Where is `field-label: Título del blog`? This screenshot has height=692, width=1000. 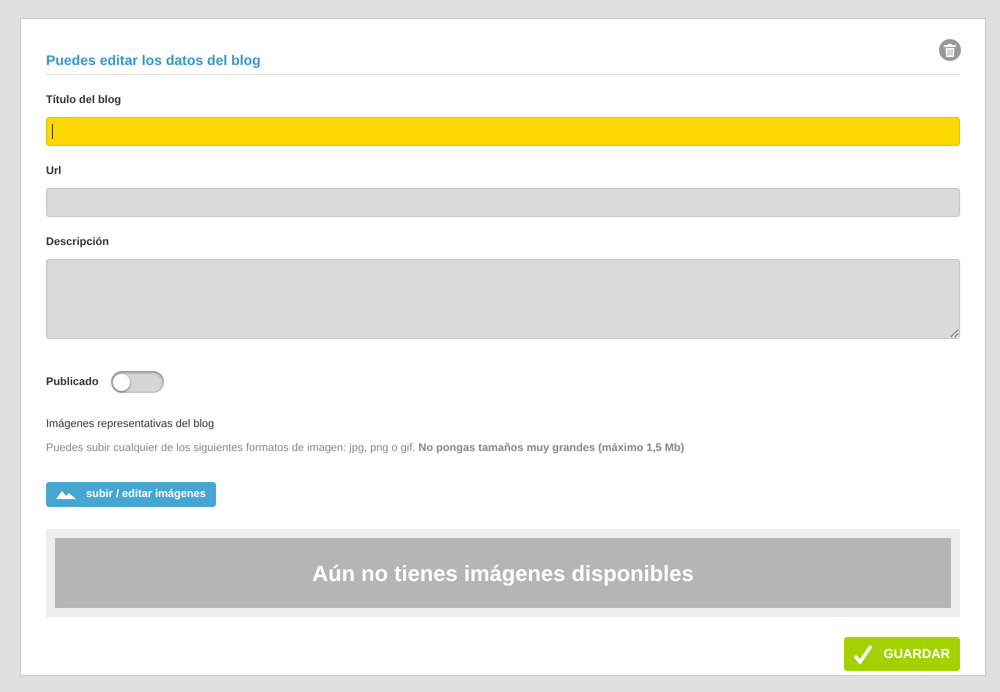 field-label: Título del blog is located at coordinates (84, 100).